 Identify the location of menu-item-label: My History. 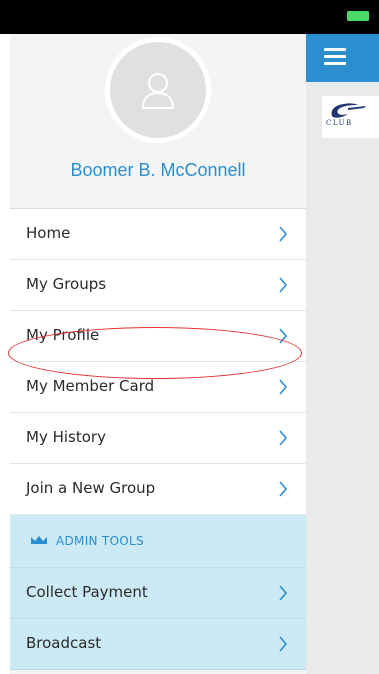
(66, 437).